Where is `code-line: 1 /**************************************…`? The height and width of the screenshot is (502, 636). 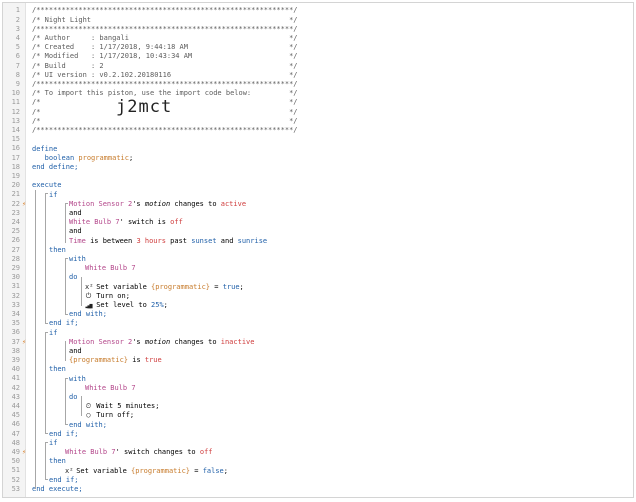 code-line: 1 /**************************************… is located at coordinates (303, 10).